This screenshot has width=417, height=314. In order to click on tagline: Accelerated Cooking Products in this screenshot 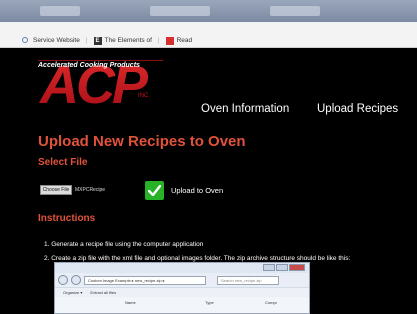, I will do `click(100, 66)`.